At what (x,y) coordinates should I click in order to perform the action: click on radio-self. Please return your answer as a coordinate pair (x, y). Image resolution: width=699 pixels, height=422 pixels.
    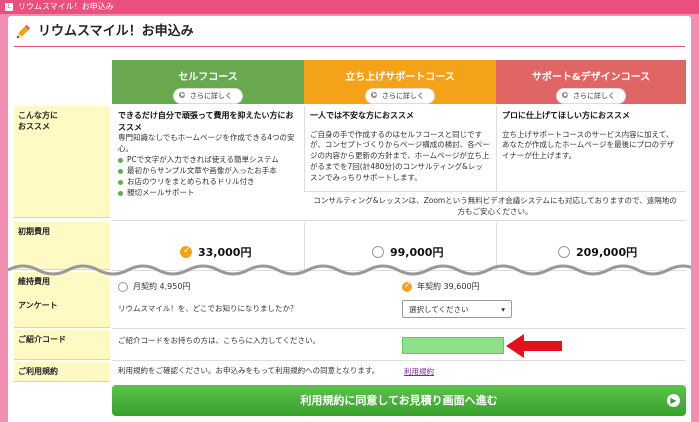
    Looking at the image, I should click on (186, 252).